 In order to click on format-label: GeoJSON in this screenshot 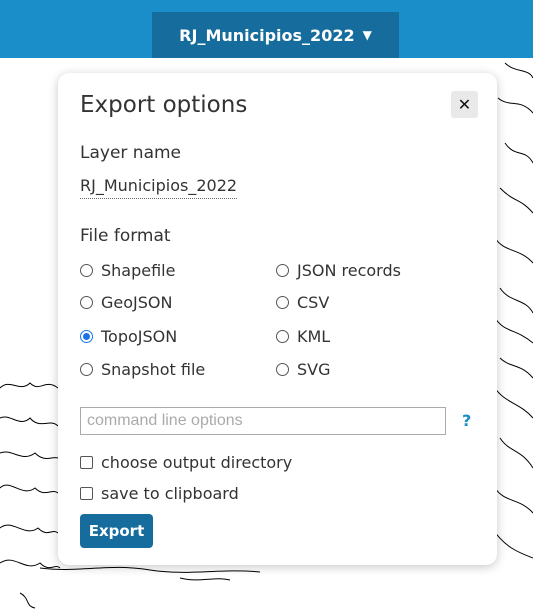, I will do `click(137, 302)`.